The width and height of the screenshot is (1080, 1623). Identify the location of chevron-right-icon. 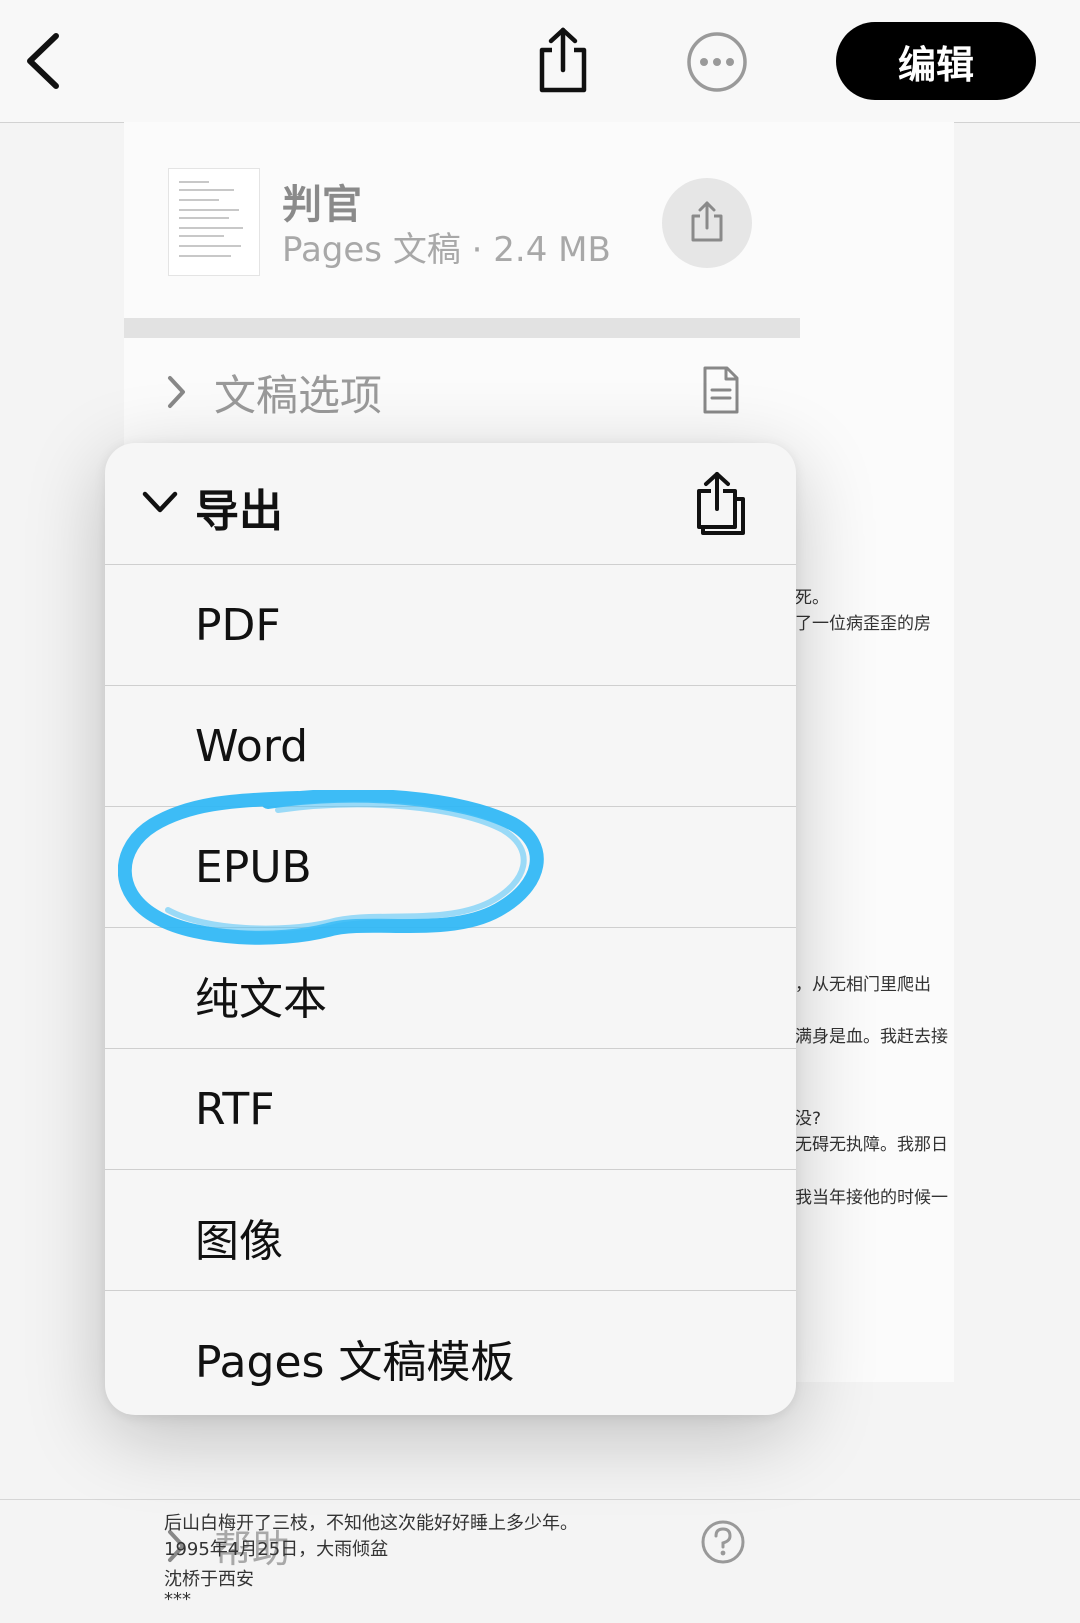
(176, 392).